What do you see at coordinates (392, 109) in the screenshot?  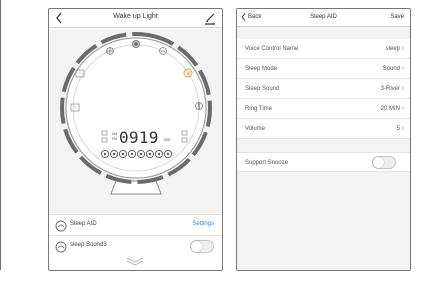 I see `setting-value: 20 MIN ›` at bounding box center [392, 109].